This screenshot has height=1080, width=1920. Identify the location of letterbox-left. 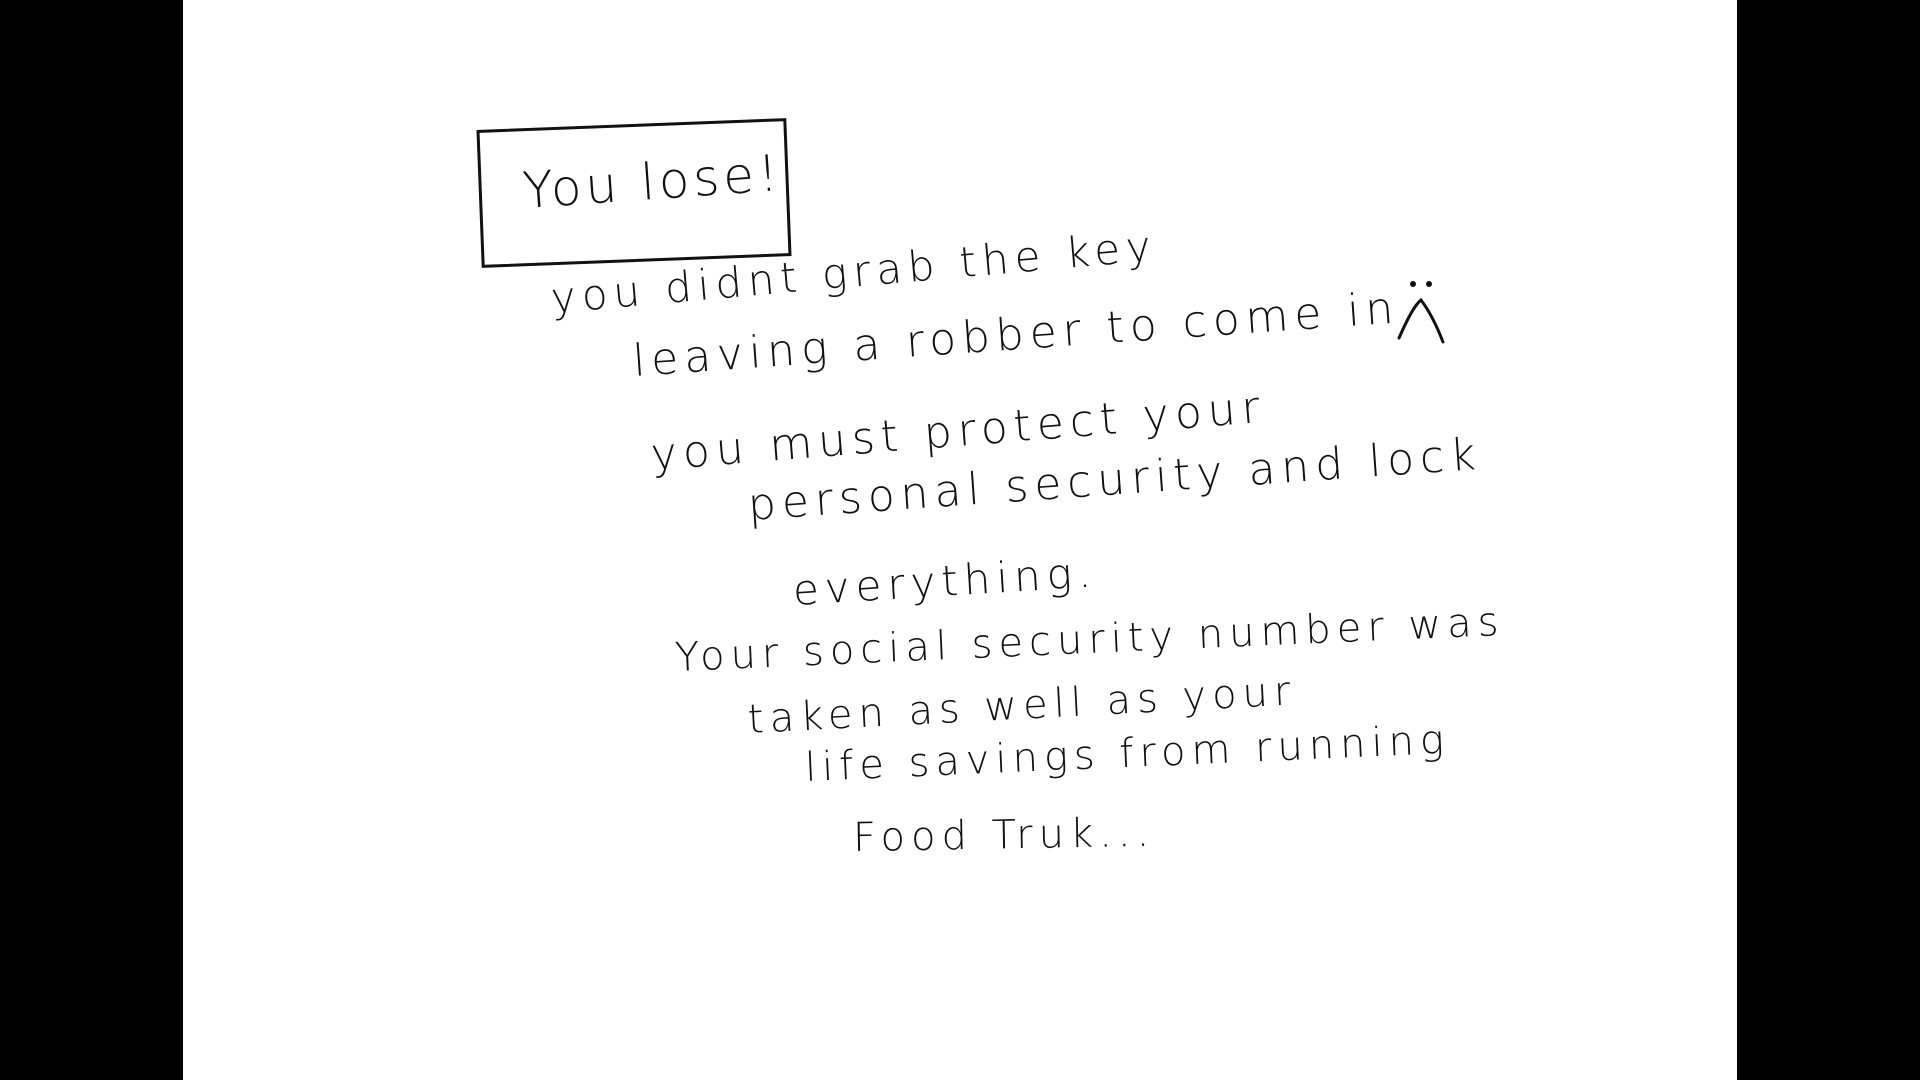
(91, 540).